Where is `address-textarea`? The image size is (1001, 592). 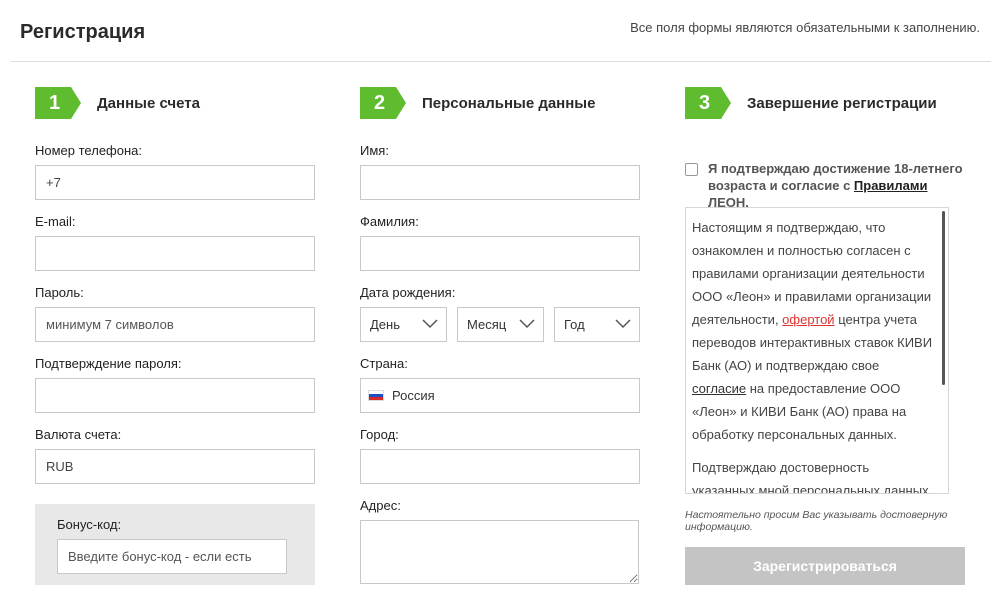
address-textarea is located at coordinates (499, 552).